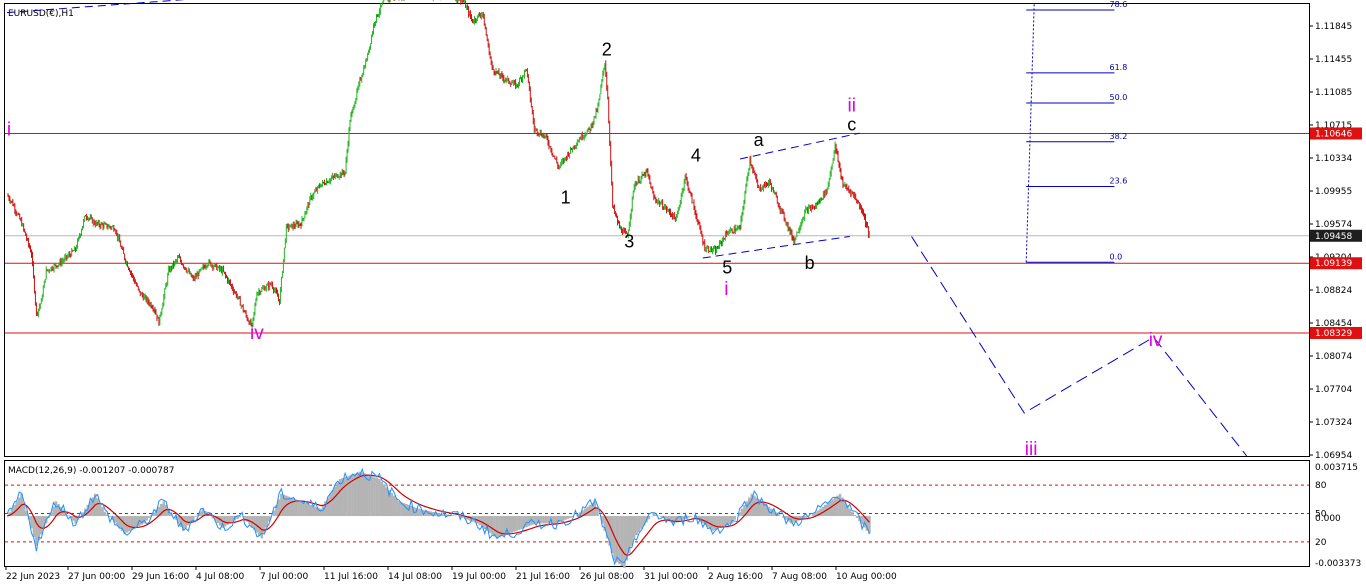 The image size is (1366, 588). Describe the element at coordinates (727, 267) in the screenshot. I see `wave-label: 5` at that location.